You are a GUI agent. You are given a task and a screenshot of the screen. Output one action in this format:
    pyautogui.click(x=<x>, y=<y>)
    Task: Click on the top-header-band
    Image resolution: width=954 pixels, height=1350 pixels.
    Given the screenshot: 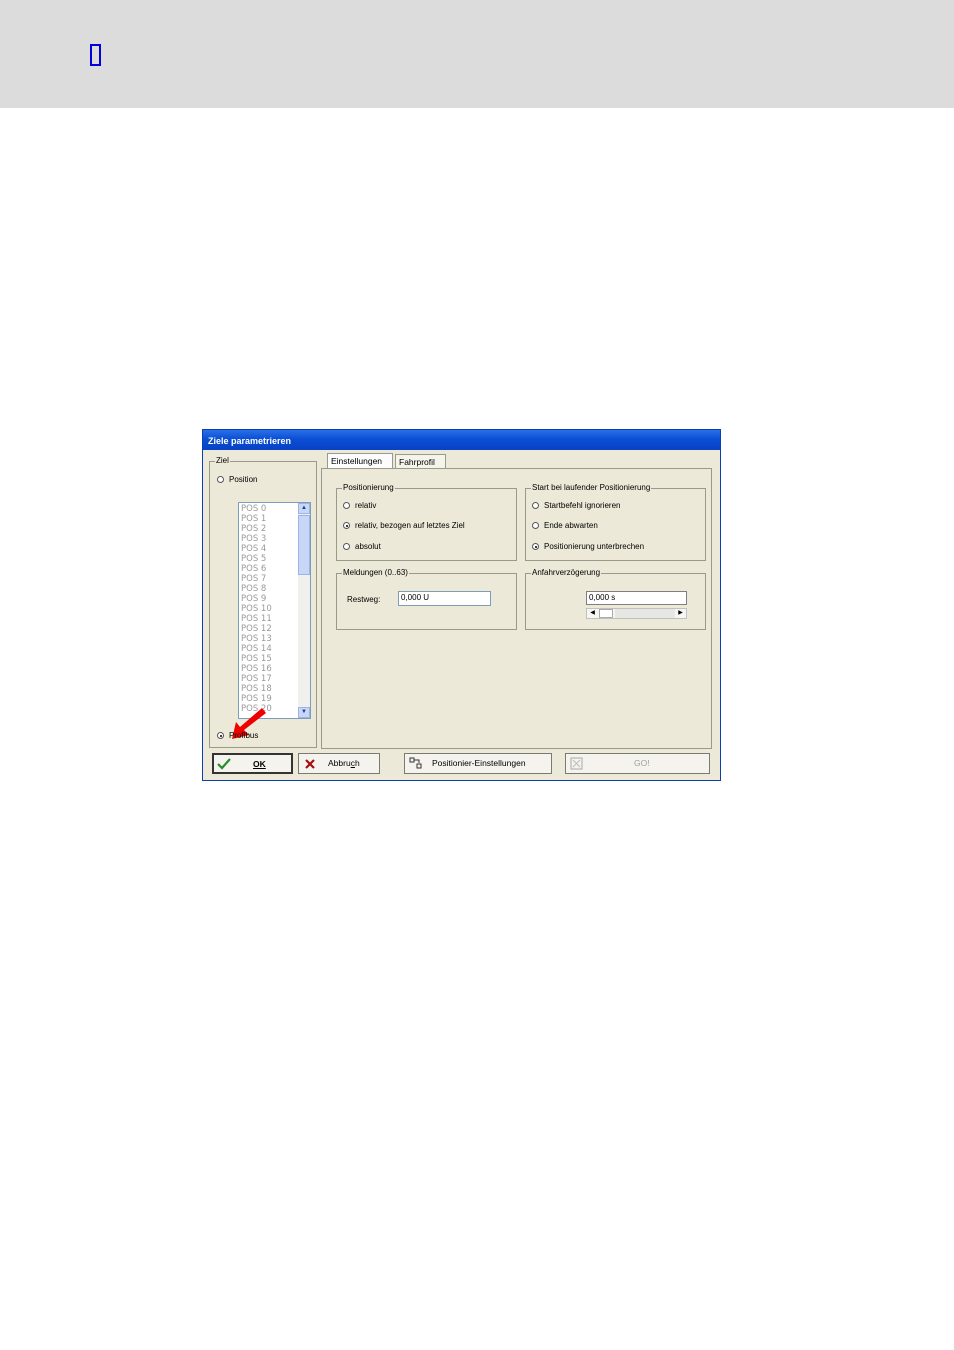 What is the action you would take?
    pyautogui.click(x=477, y=54)
    